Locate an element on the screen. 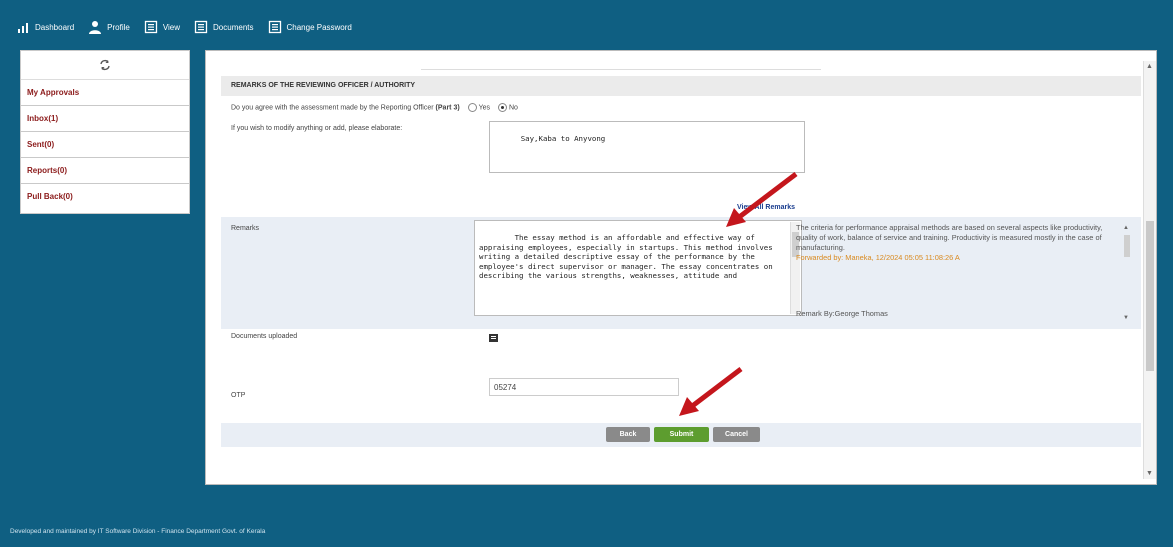 Image resolution: width=1173 pixels, height=547 pixels. radio-yes is located at coordinates (472, 107).